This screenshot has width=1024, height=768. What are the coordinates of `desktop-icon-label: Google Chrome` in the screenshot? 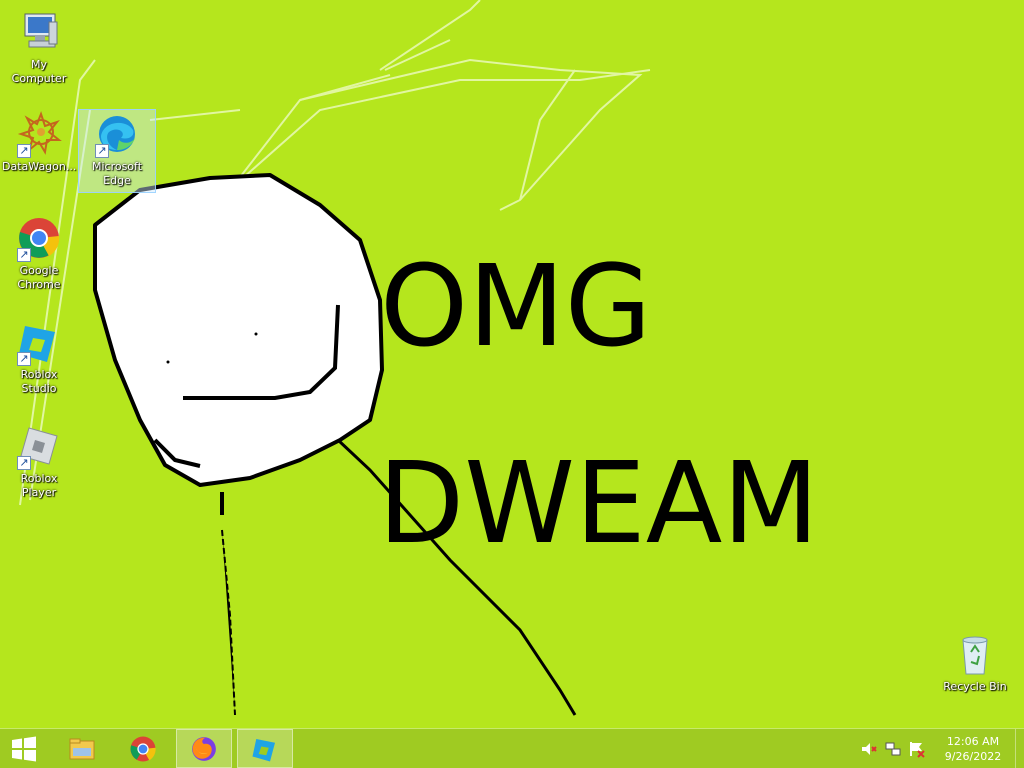 It's located at (39, 277).